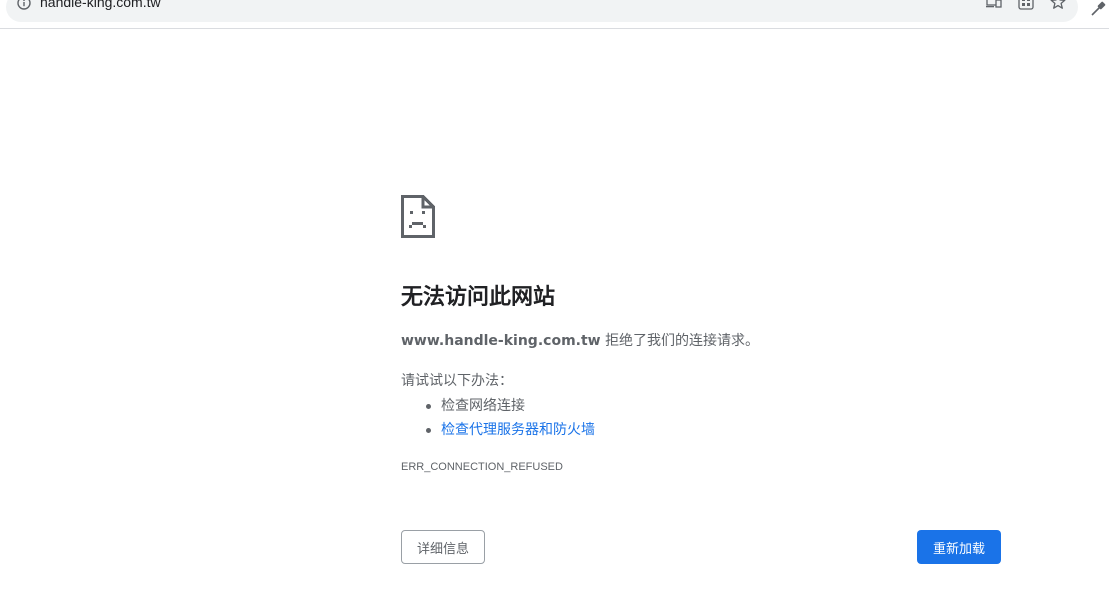  Describe the element at coordinates (482, 467) in the screenshot. I see `error-code: ERR_CONNECTION_REFUSED` at that location.